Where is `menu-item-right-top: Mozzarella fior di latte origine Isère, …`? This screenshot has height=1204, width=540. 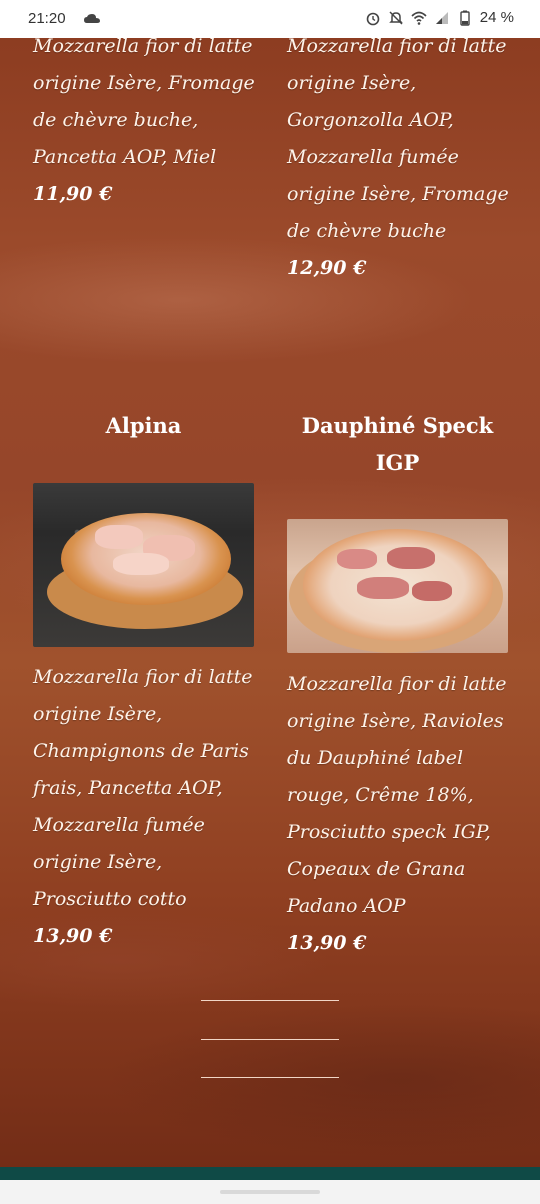
menu-item-right-top: Mozzarella fior di latte origine Isère, … is located at coordinates (407, 157).